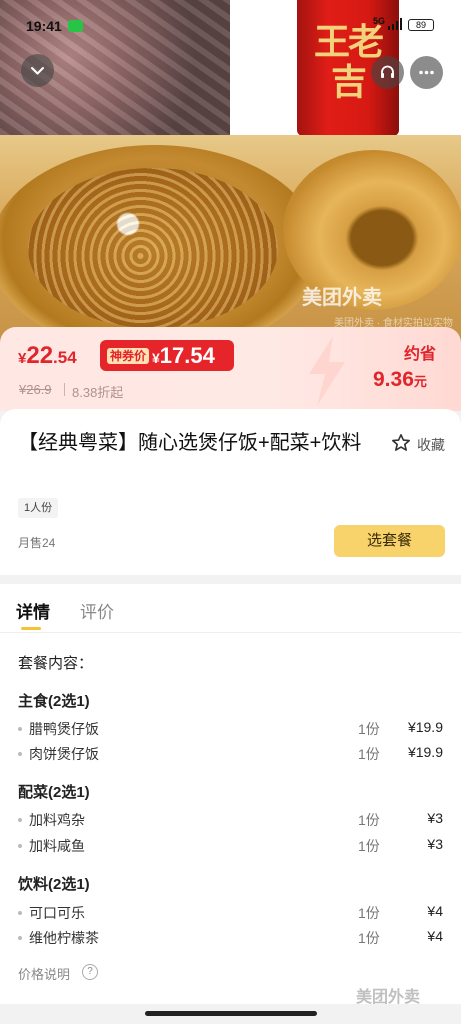  What do you see at coordinates (33, 610) in the screenshot?
I see `tab-details: 详情` at bounding box center [33, 610].